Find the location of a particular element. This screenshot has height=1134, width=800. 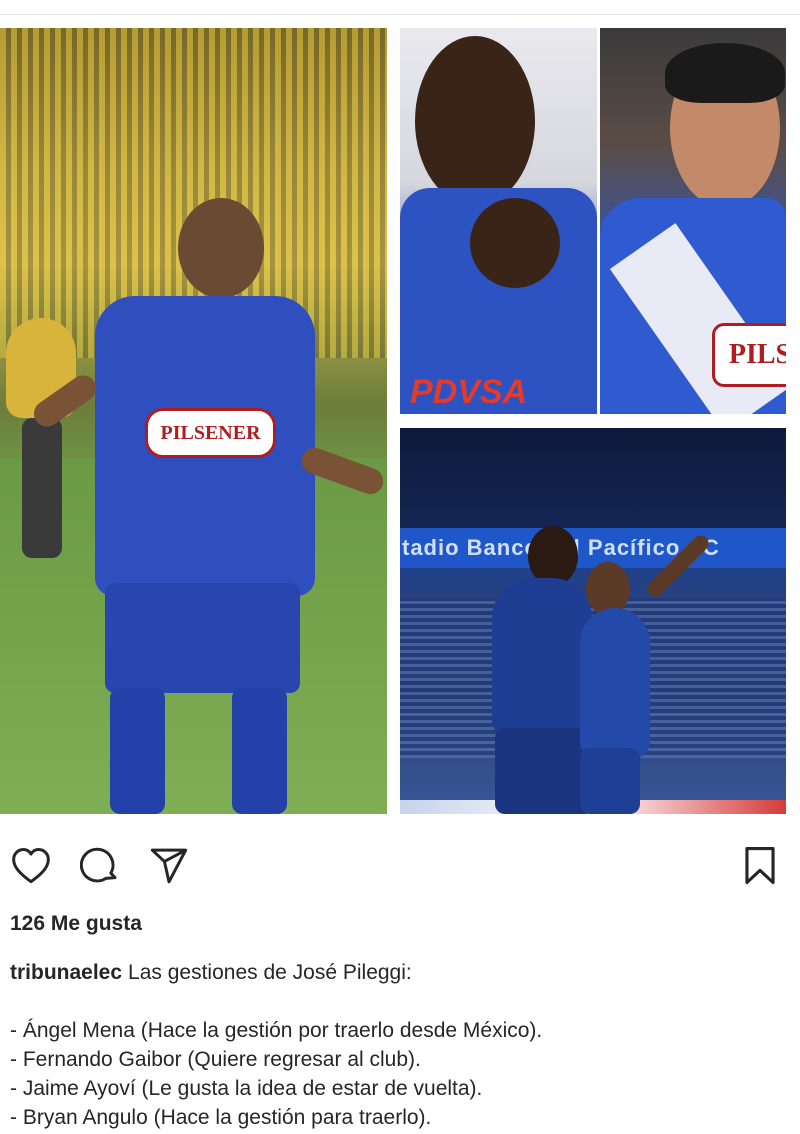

player-two-legs is located at coordinates (610, 781).